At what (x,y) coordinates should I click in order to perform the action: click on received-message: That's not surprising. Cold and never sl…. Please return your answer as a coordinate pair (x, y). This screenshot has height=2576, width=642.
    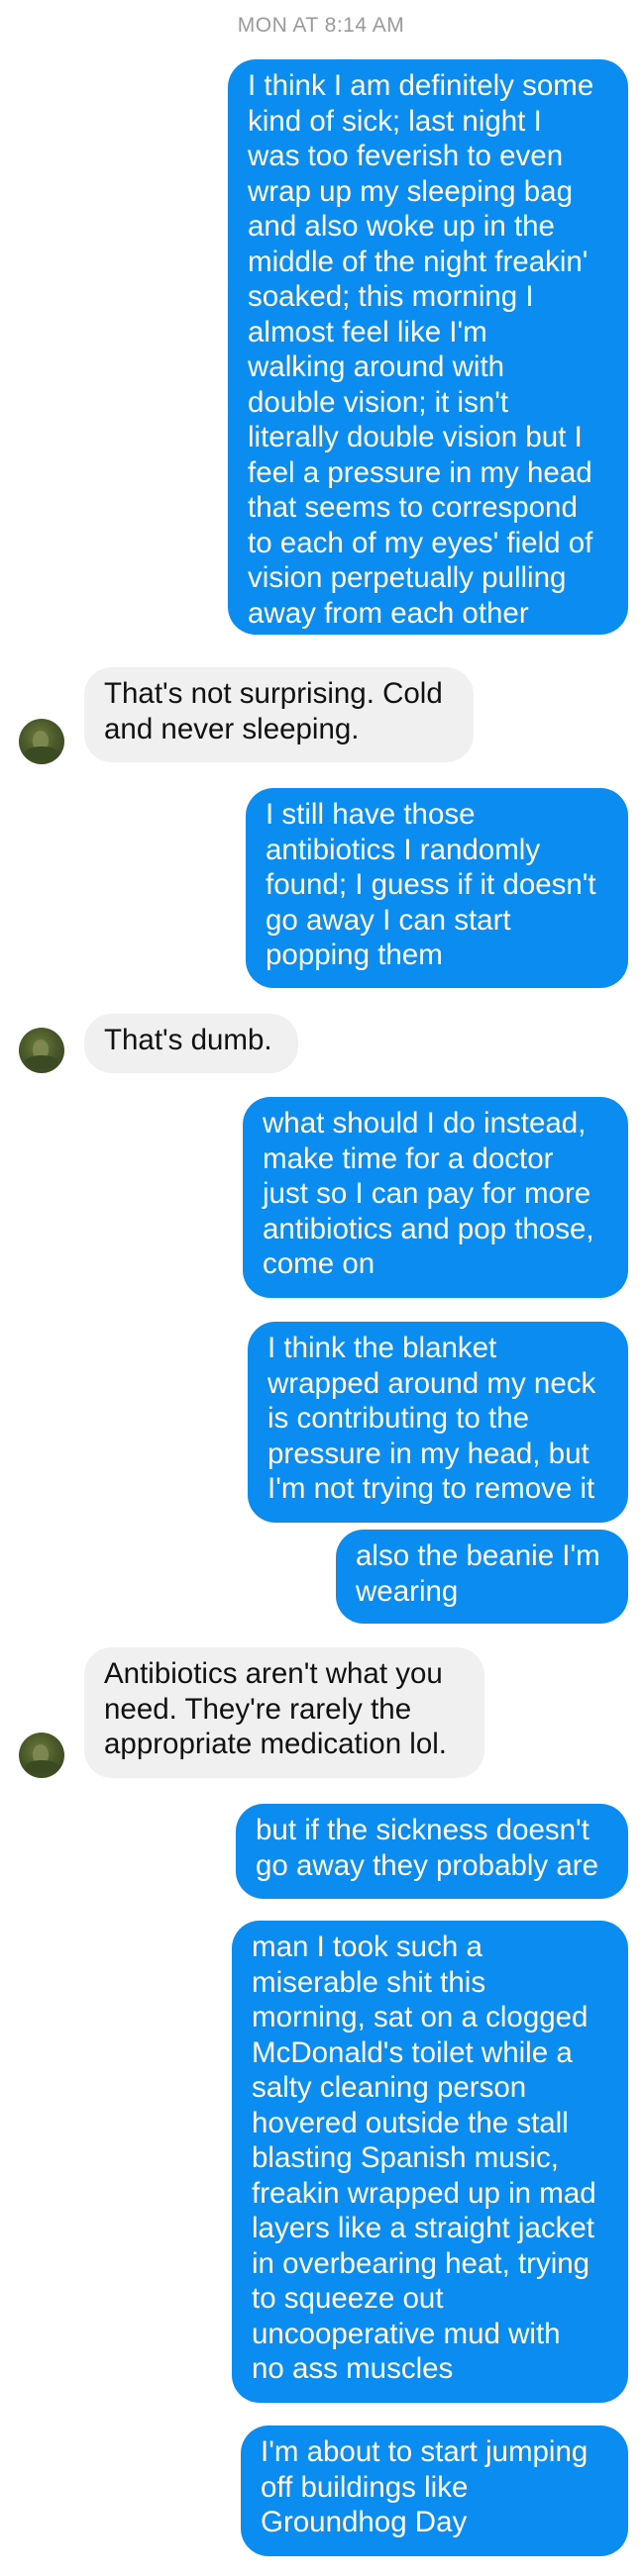
    Looking at the image, I should click on (279, 715).